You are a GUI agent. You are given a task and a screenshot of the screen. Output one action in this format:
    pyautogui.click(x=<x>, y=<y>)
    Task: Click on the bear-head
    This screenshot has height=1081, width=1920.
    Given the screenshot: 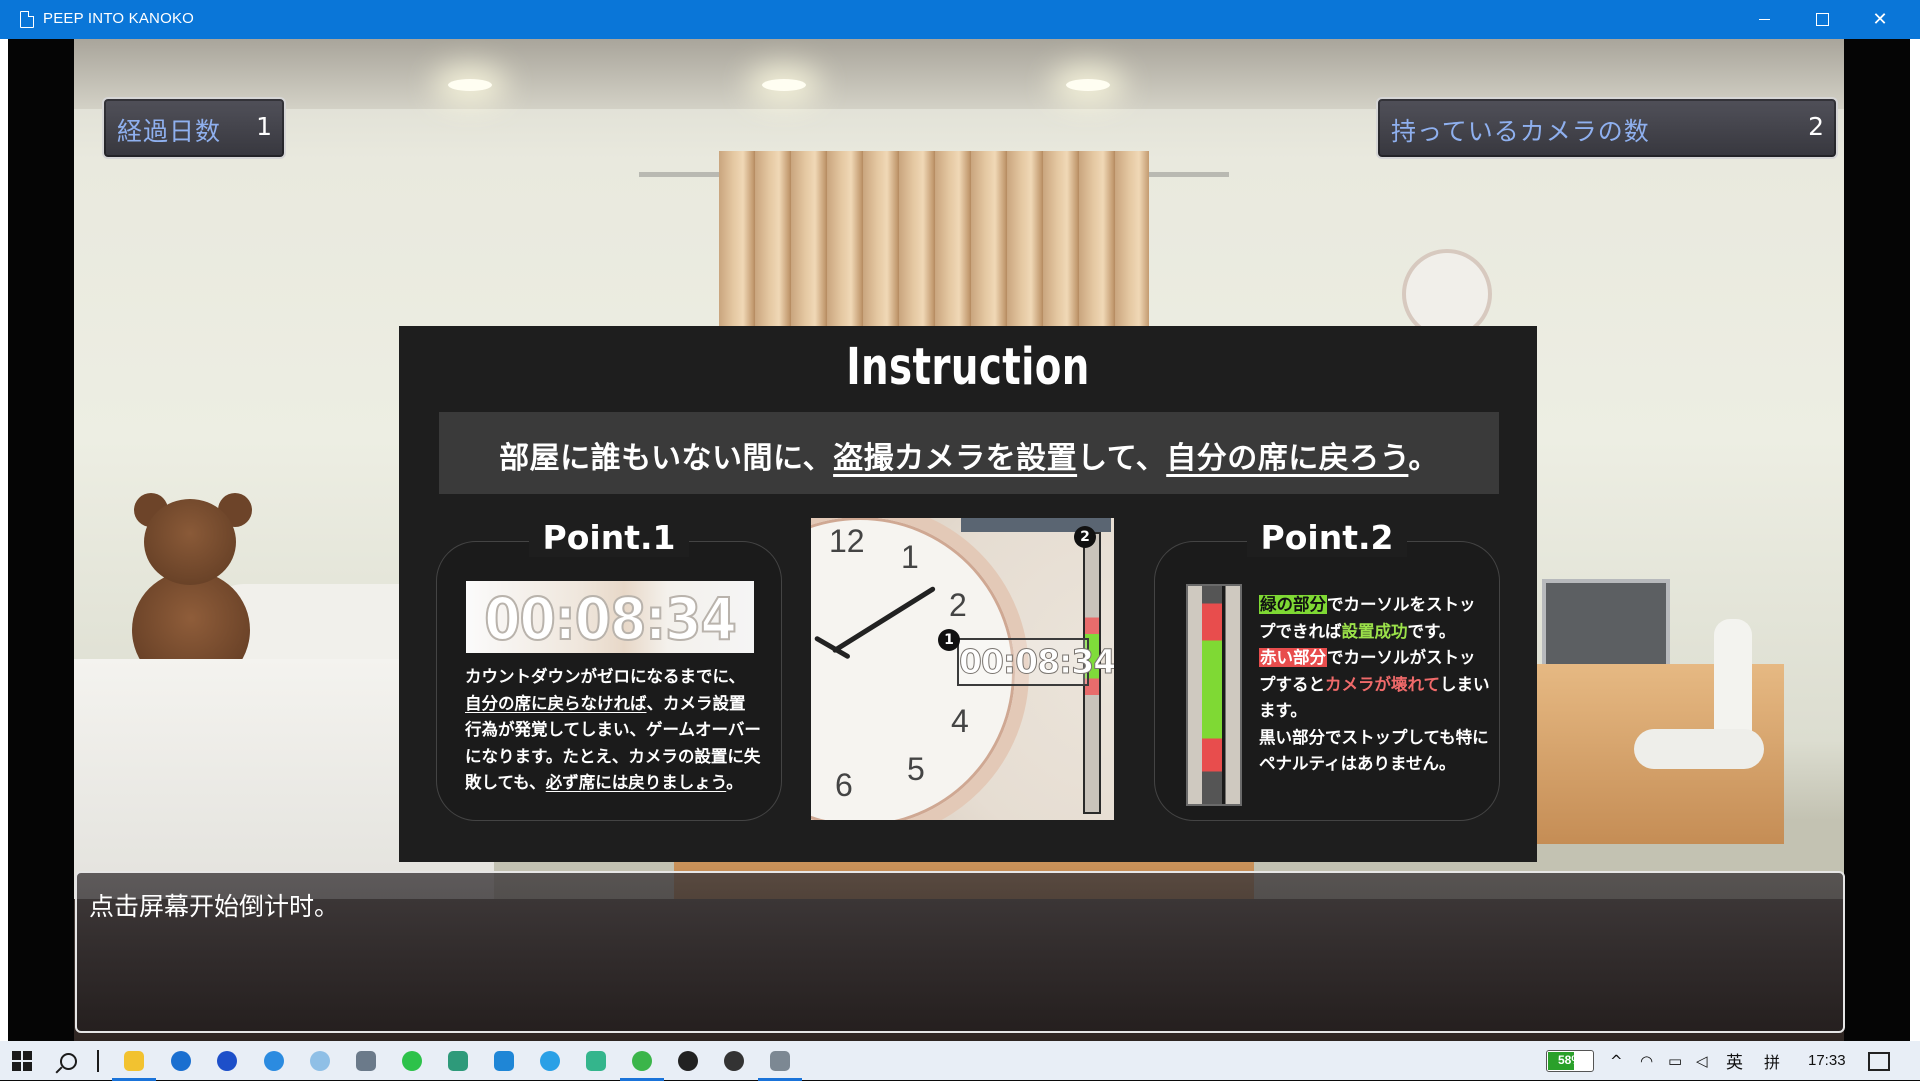 What is the action you would take?
    pyautogui.click(x=190, y=542)
    